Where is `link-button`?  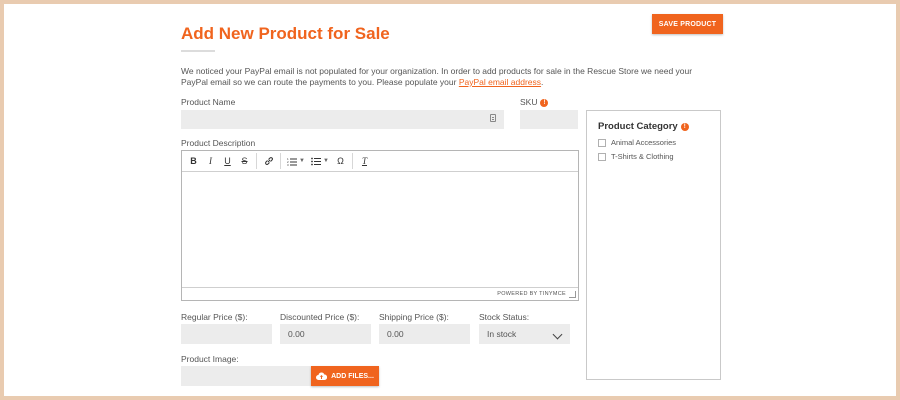 link-button is located at coordinates (268, 161).